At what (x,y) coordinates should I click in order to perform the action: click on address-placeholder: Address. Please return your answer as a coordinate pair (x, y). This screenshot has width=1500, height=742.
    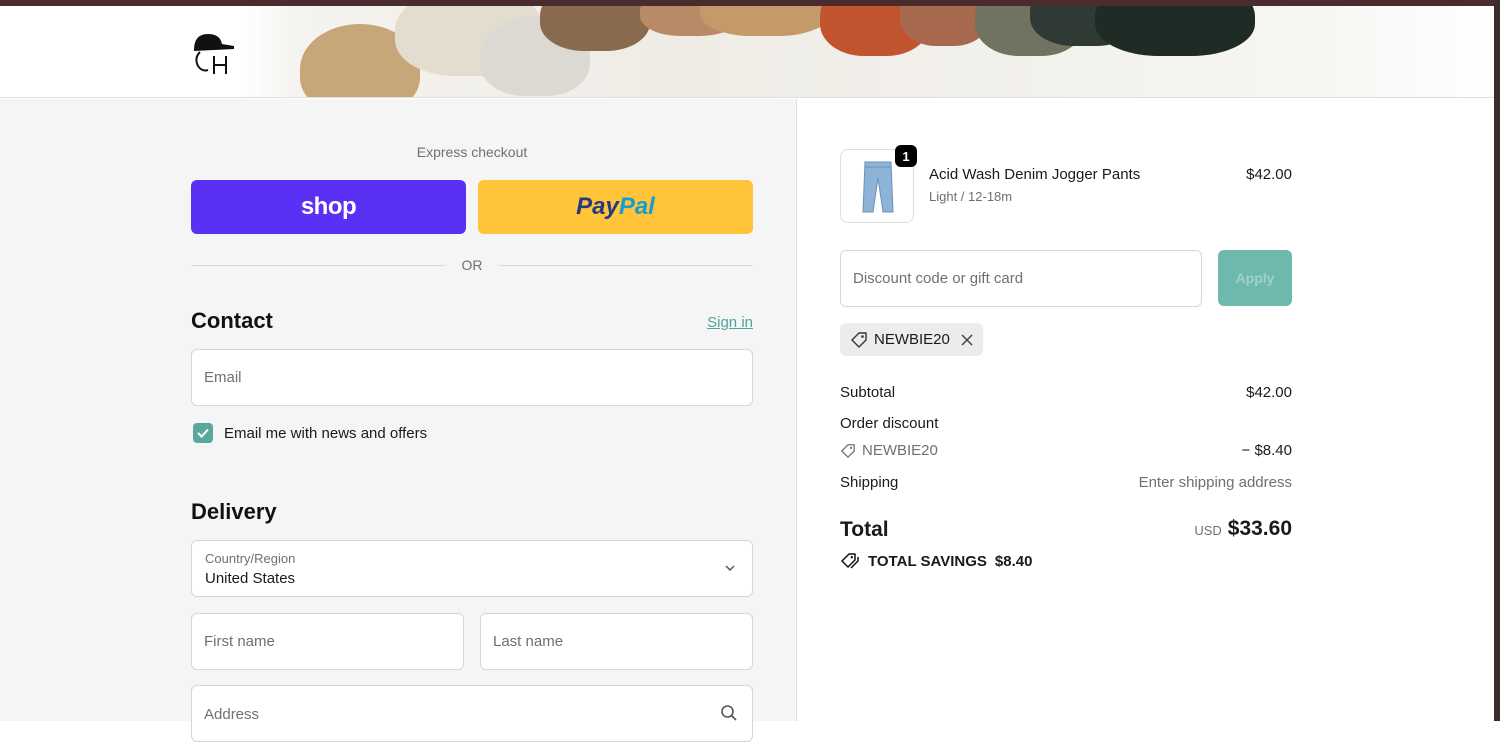
    Looking at the image, I should click on (232, 714).